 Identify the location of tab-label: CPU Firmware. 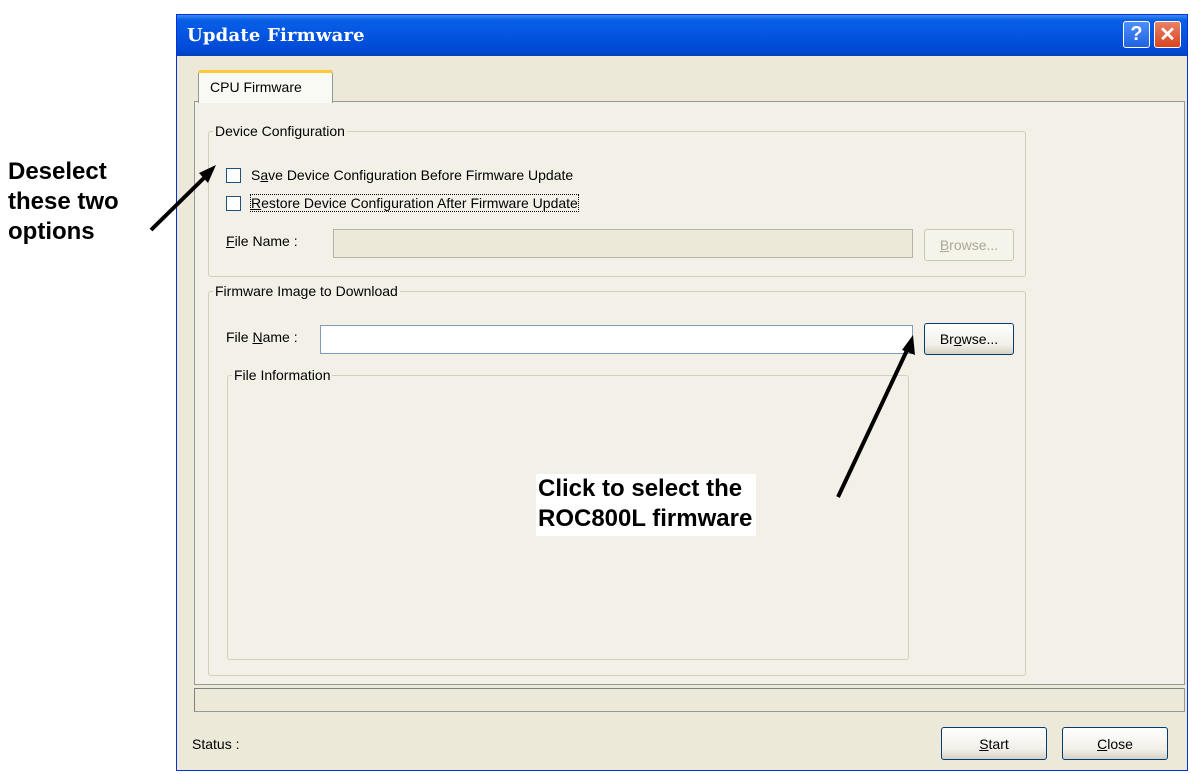
(256, 87).